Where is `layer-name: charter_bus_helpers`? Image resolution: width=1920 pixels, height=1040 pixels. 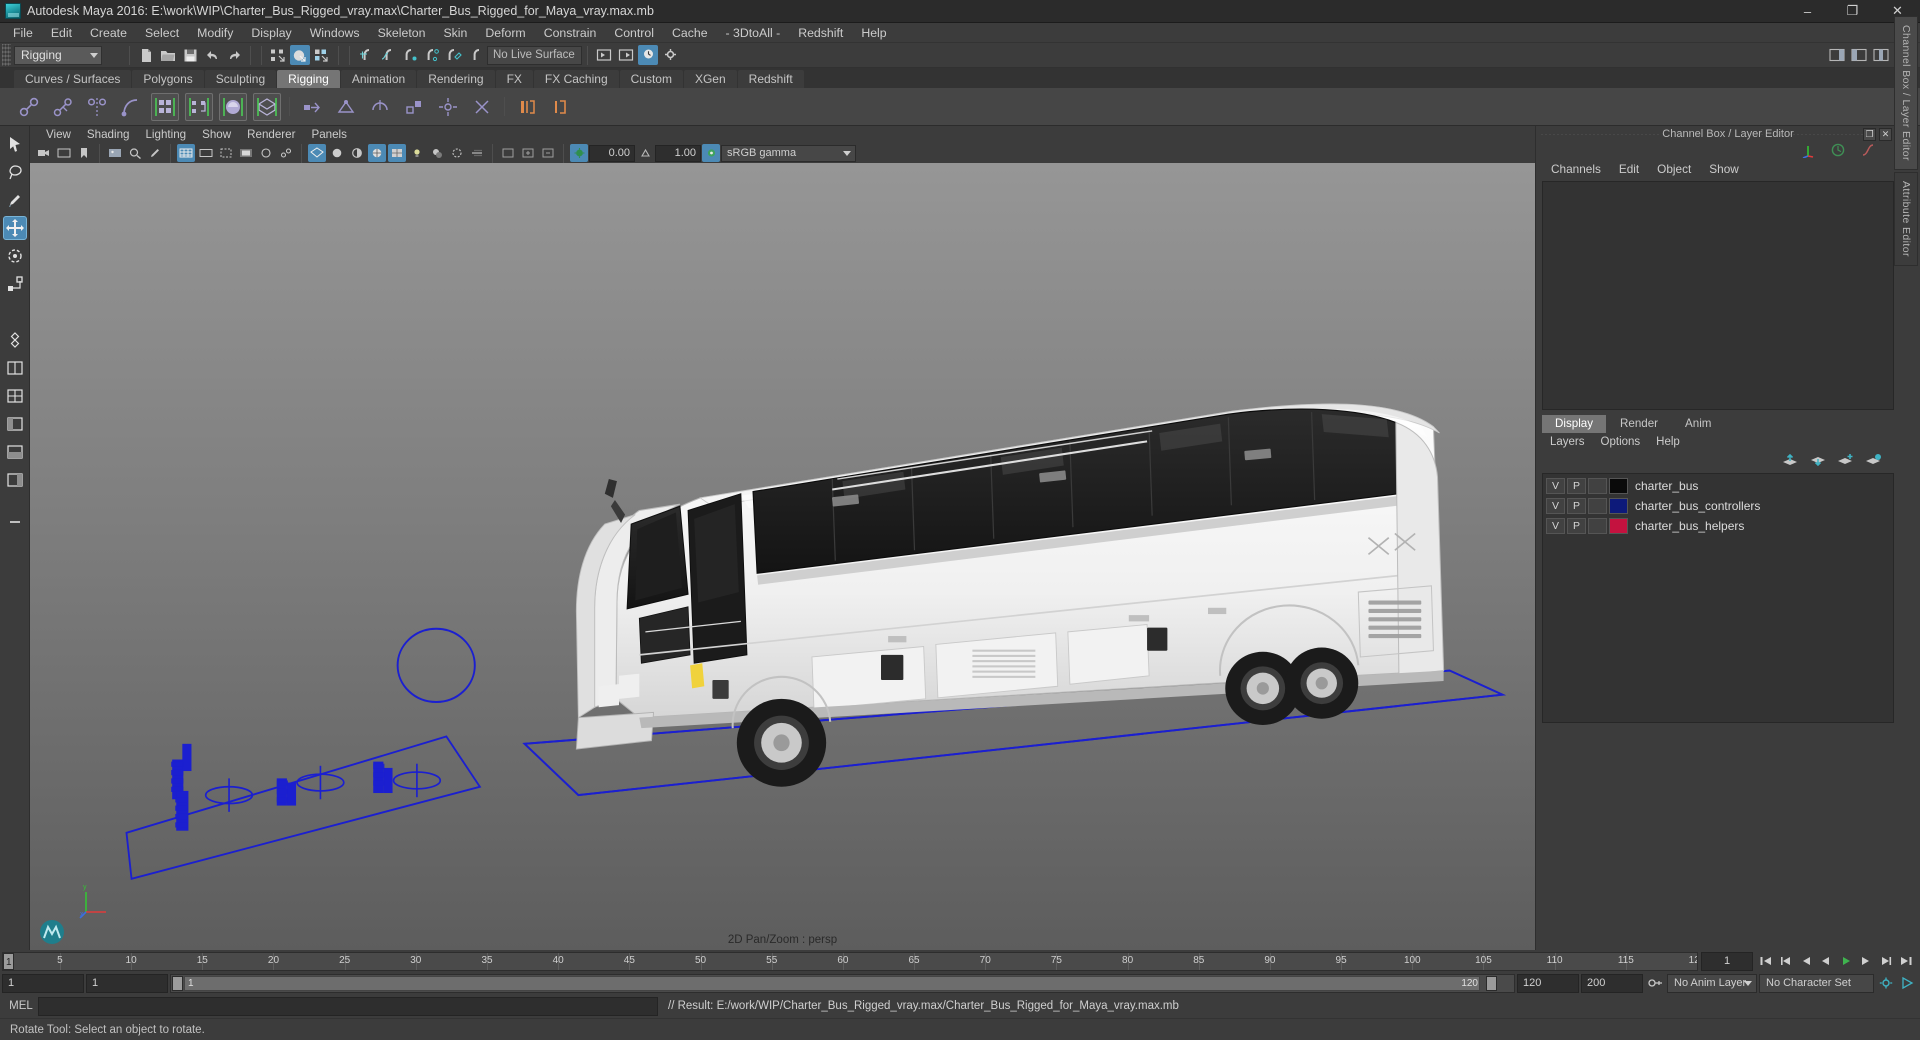
layer-name: charter_bus_helpers is located at coordinates (1689, 526).